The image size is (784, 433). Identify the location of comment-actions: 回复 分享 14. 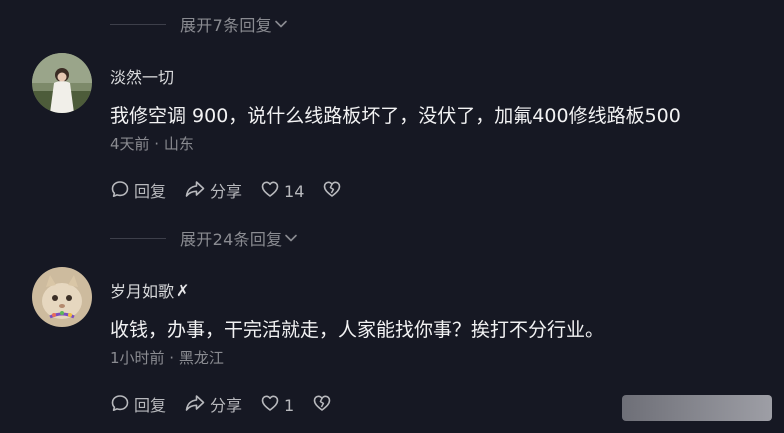
(237, 191).